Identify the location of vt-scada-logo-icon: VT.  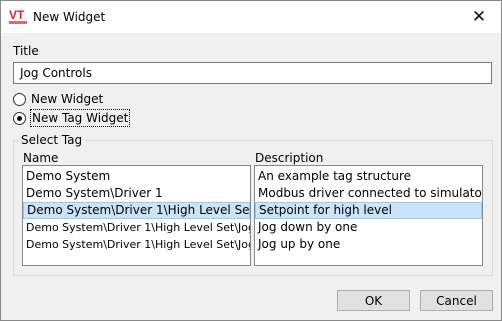
(19, 17).